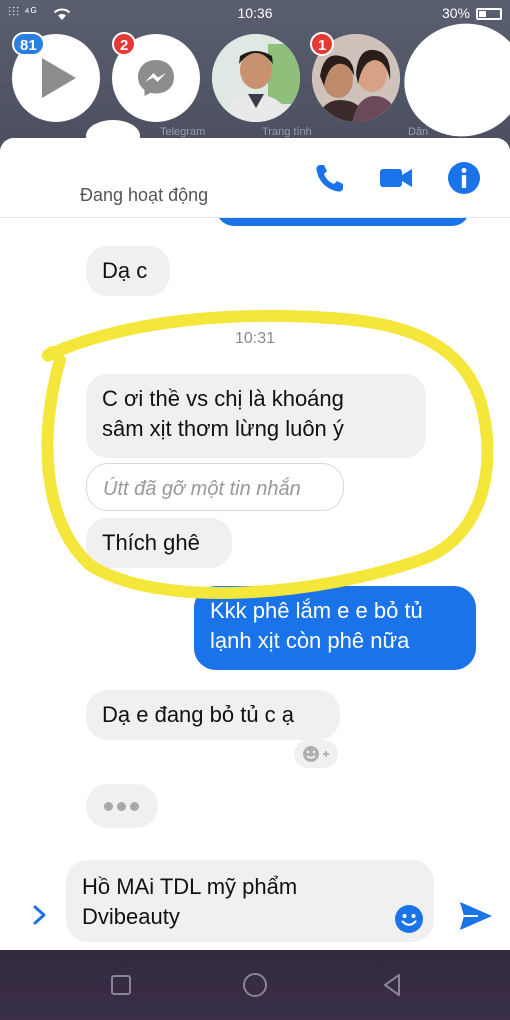 The width and height of the screenshot is (510, 1020). I want to click on chat-head-video: 81, so click(56, 77).